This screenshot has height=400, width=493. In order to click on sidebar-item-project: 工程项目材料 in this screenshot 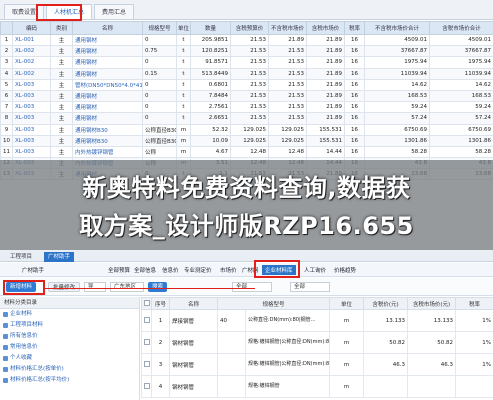, I will do `click(69, 325)`.